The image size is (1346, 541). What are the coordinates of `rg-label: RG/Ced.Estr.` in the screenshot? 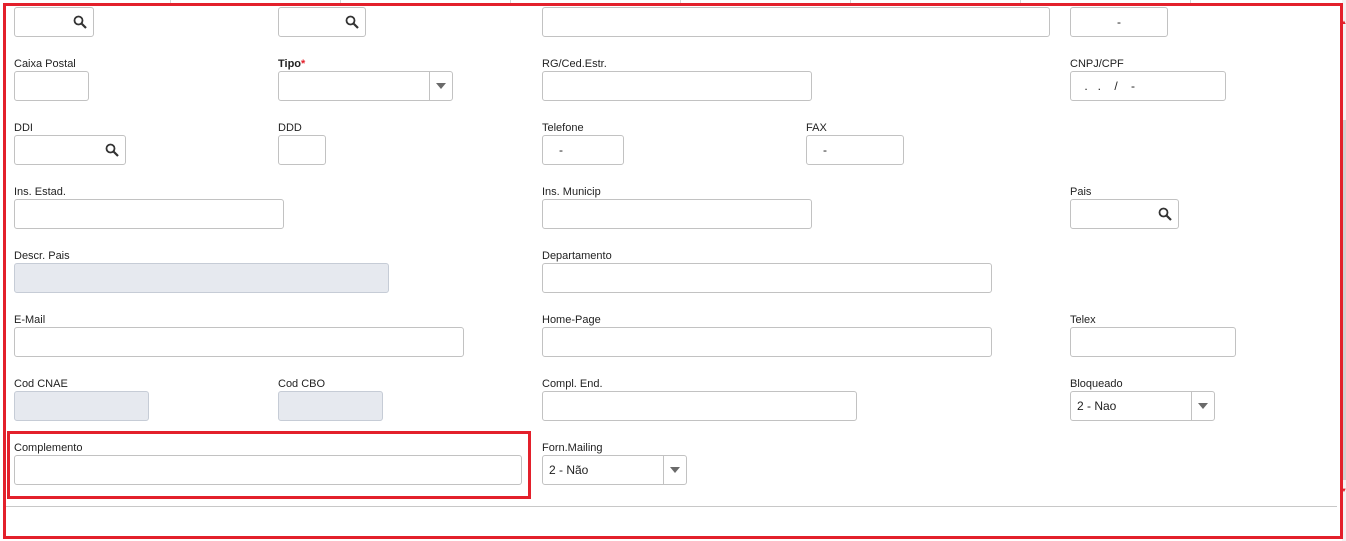 It's located at (574, 64).